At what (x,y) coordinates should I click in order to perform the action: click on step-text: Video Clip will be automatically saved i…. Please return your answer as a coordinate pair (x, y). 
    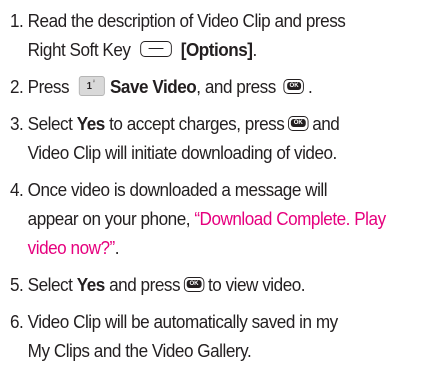
    Looking at the image, I should click on (183, 321).